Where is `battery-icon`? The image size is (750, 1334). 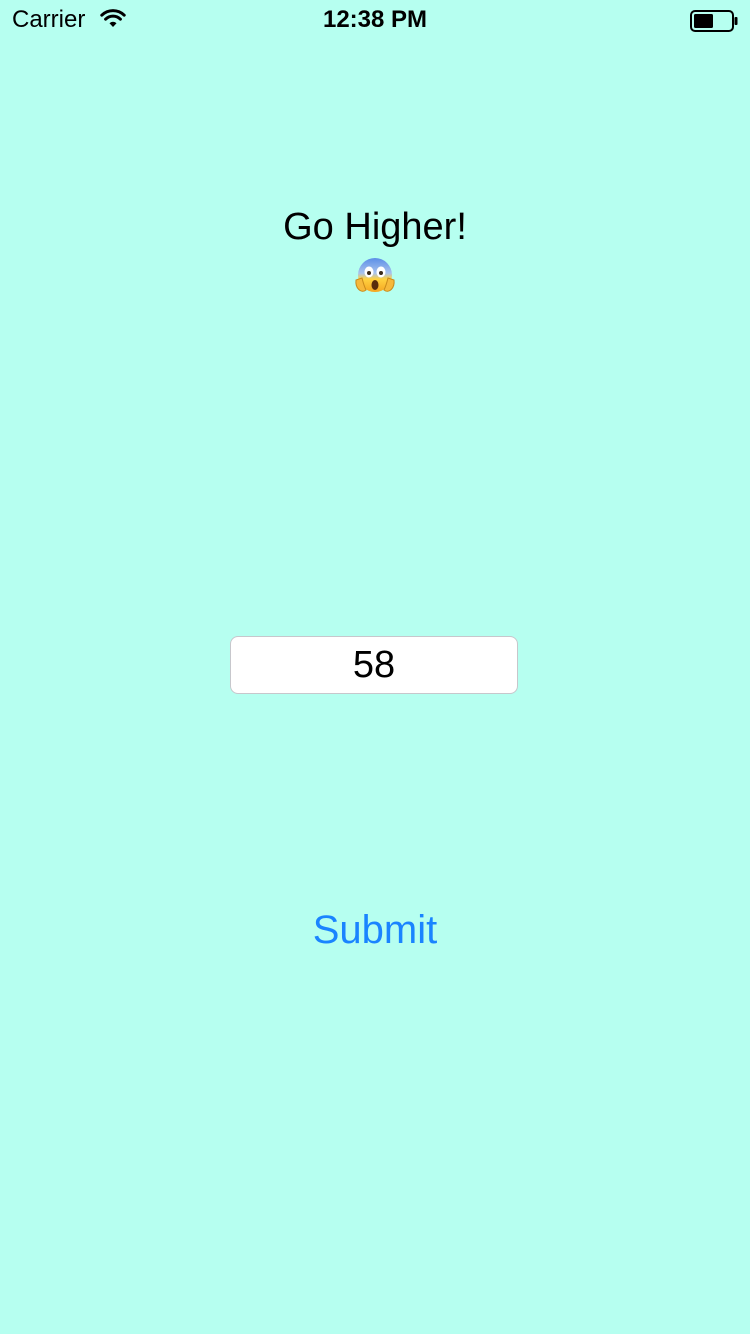
battery-icon is located at coordinates (714, 21).